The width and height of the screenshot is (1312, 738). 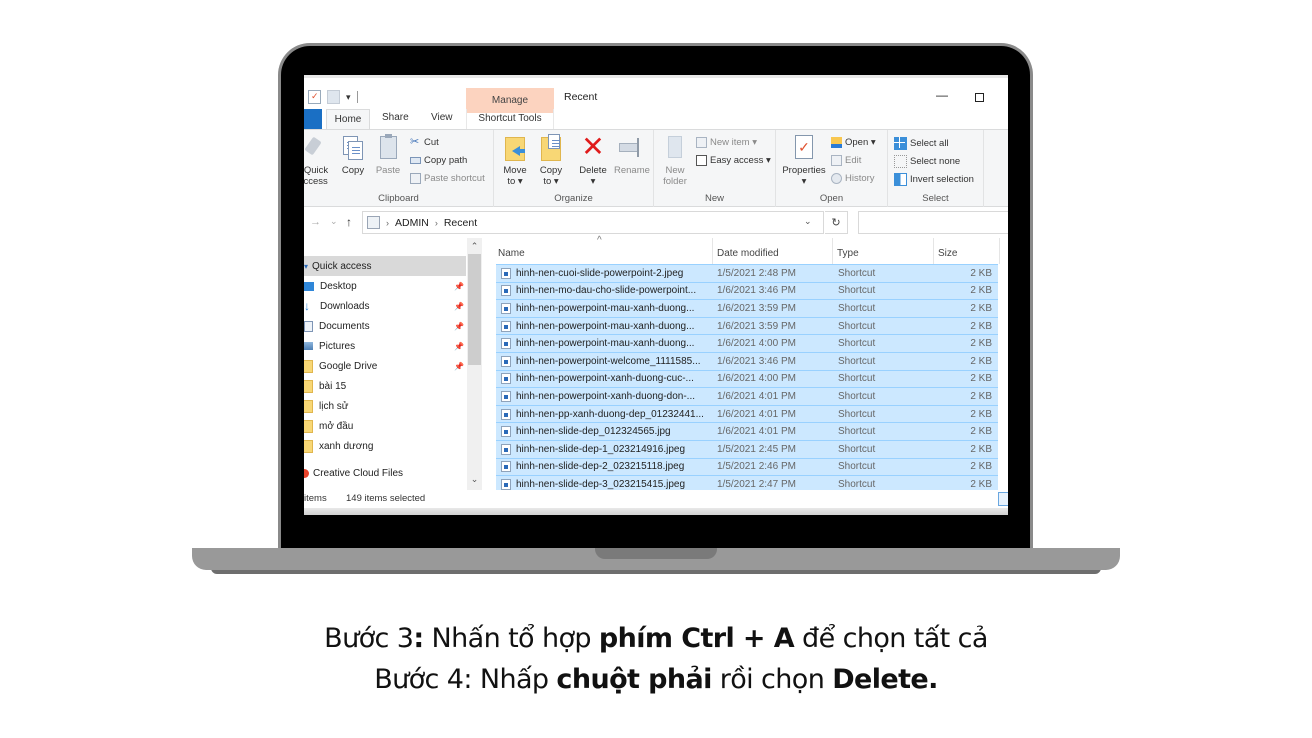 I want to click on open-button: Open ▾, so click(x=853, y=142).